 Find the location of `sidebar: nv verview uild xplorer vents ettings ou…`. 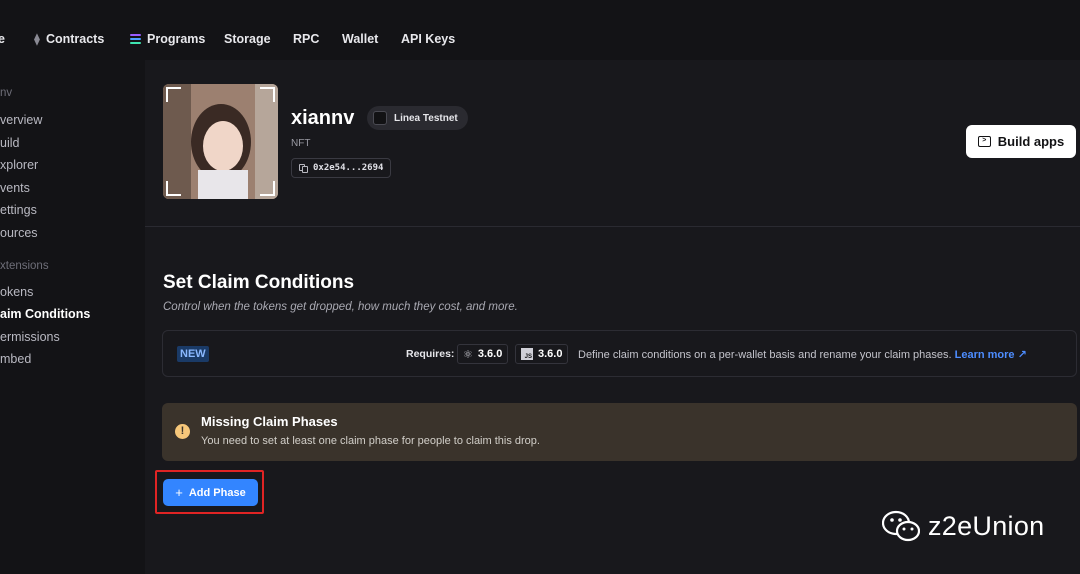

sidebar: nv verview uild xplorer vents ettings ou… is located at coordinates (72, 317).